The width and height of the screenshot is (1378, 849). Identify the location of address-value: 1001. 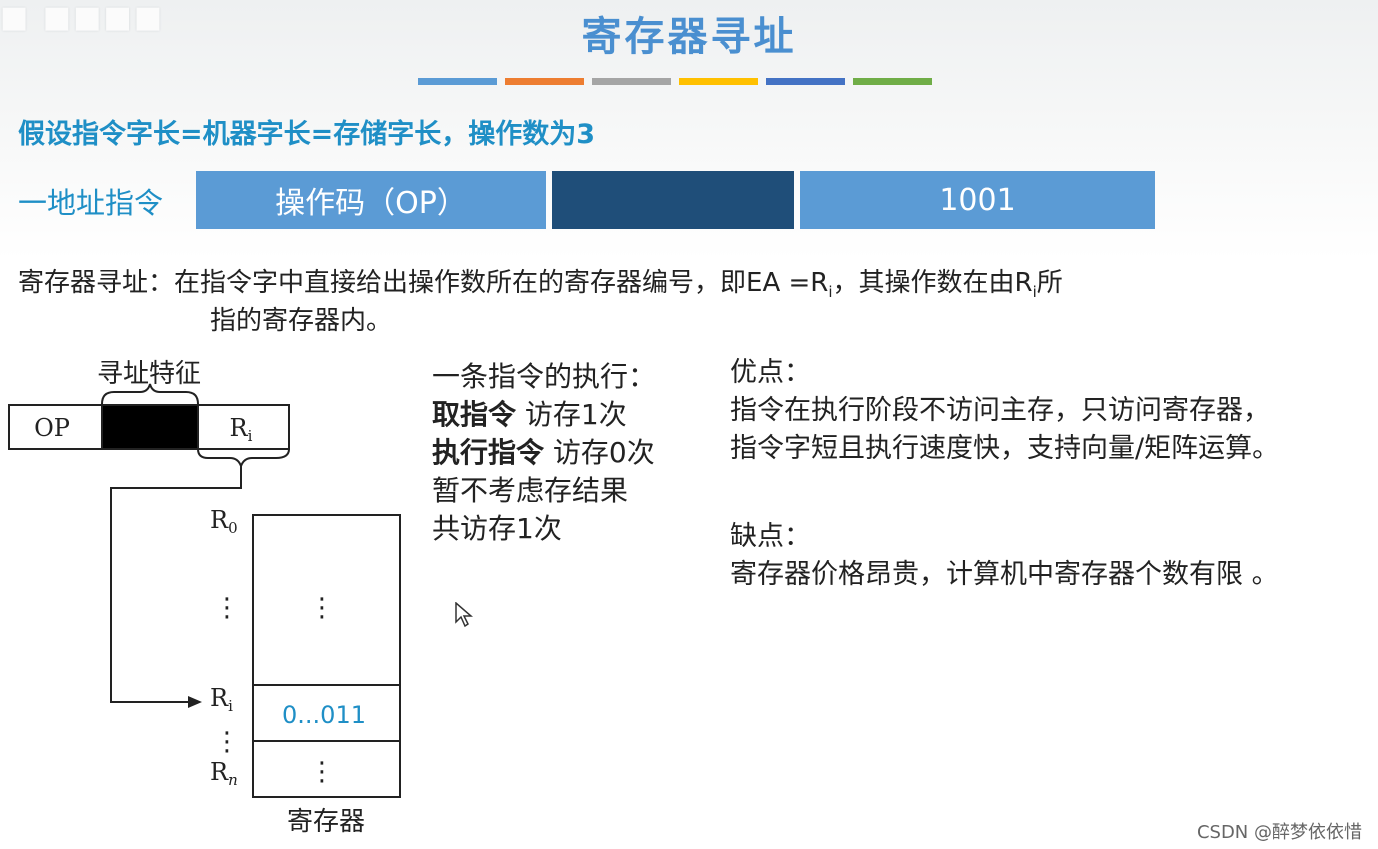
(977, 200).